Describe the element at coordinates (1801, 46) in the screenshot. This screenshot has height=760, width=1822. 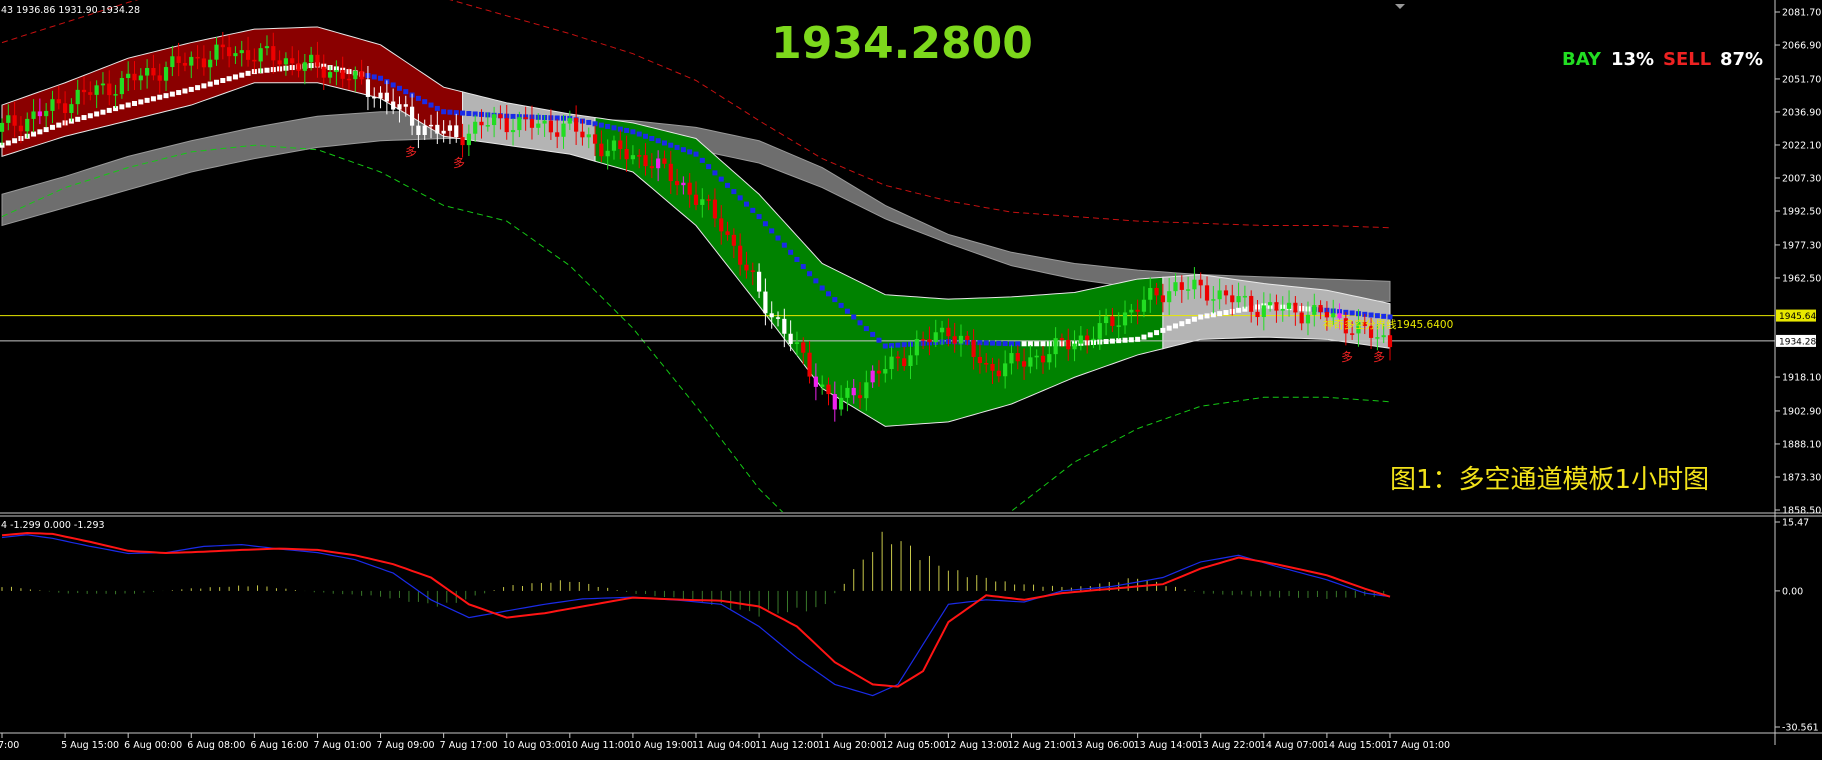
I see `price-tick-label: 2066.90` at that location.